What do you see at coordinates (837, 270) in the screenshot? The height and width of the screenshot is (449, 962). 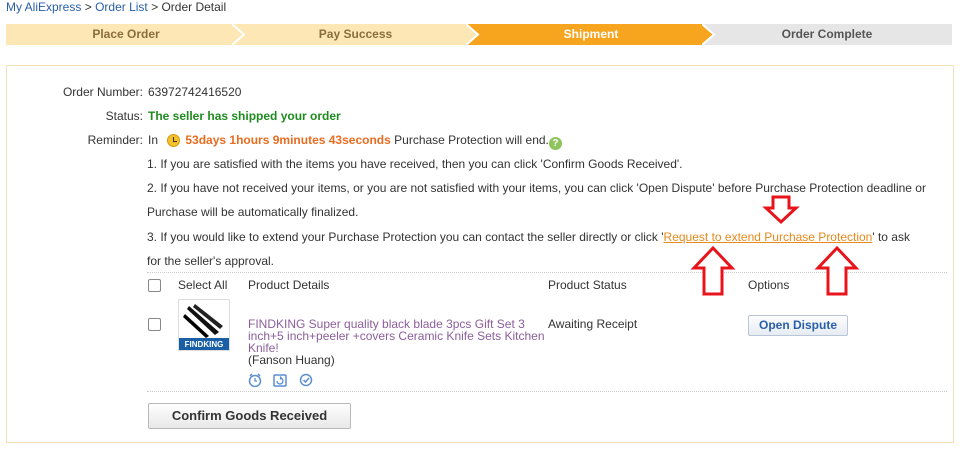 I see `up-arrow-annotation-right` at bounding box center [837, 270].